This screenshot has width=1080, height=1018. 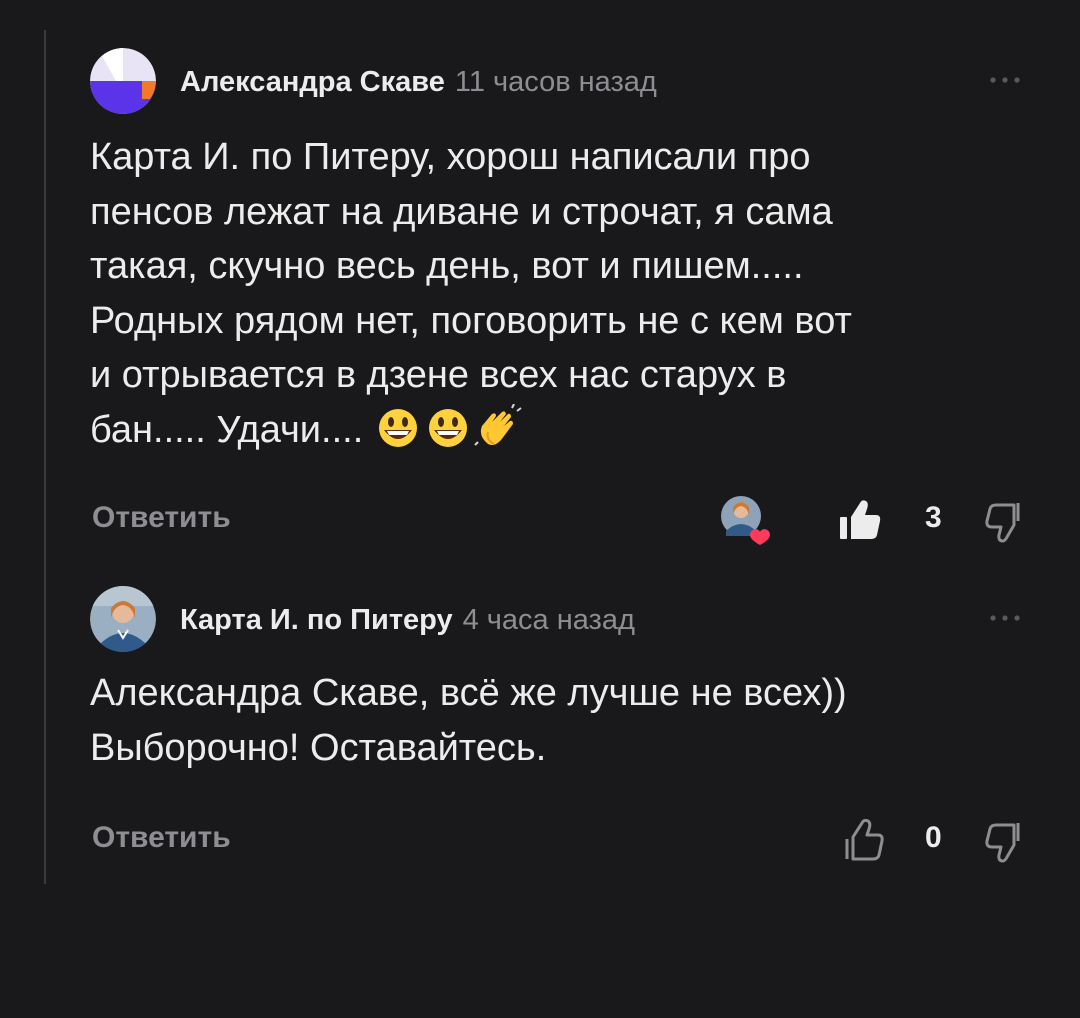 I want to click on author-name: Александра Скаве 11 часов назад, so click(x=418, y=82).